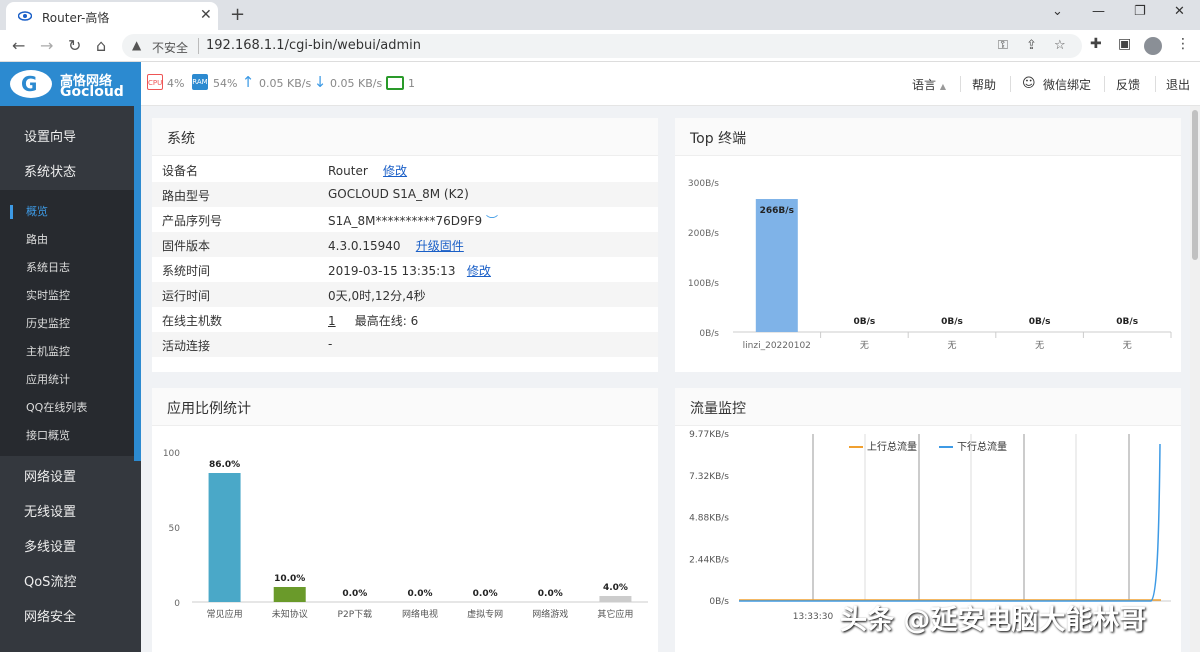 This screenshot has height=652, width=1200. I want to click on restore-icon: ❐, so click(1140, 11).